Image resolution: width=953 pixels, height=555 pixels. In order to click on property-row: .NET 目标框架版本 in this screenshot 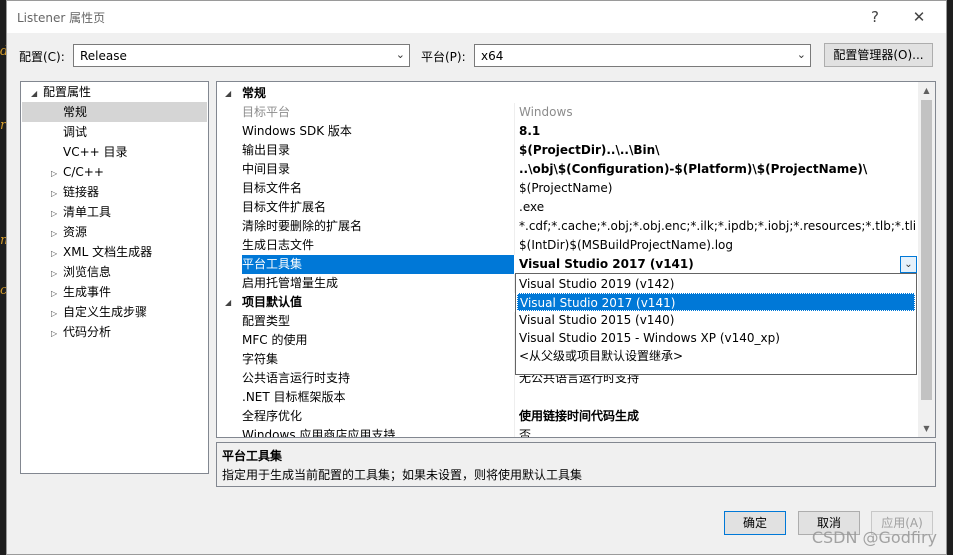, I will do `click(567, 397)`.